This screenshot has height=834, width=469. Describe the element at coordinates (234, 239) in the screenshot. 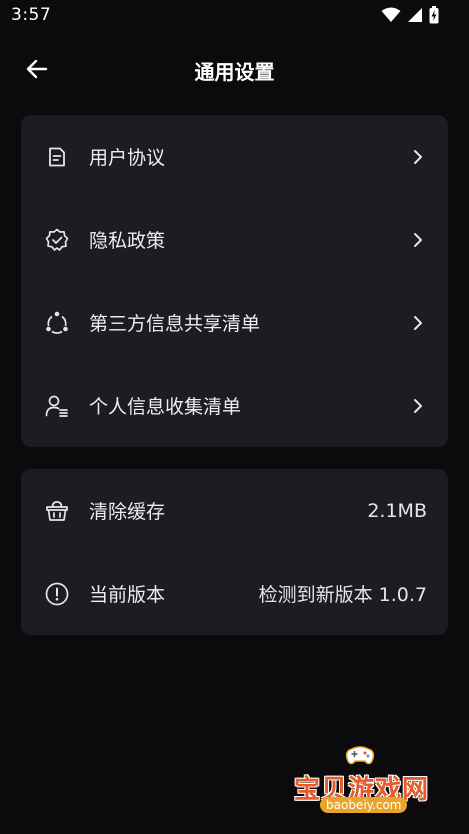

I see `privacy-policy-row: 隐私政策` at that location.